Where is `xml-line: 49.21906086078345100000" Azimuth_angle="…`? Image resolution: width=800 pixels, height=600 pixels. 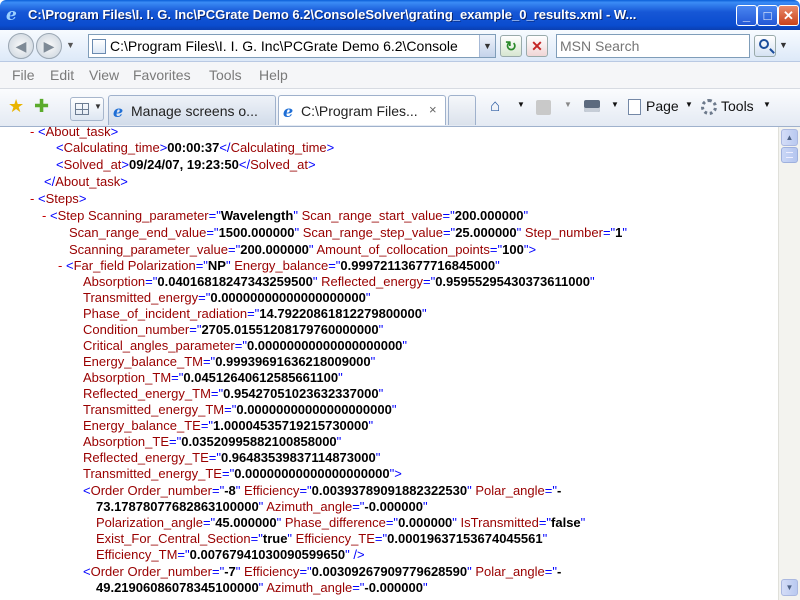
xml-line: 49.21906086078345100000" Azimuth_angle="… is located at coordinates (262, 587).